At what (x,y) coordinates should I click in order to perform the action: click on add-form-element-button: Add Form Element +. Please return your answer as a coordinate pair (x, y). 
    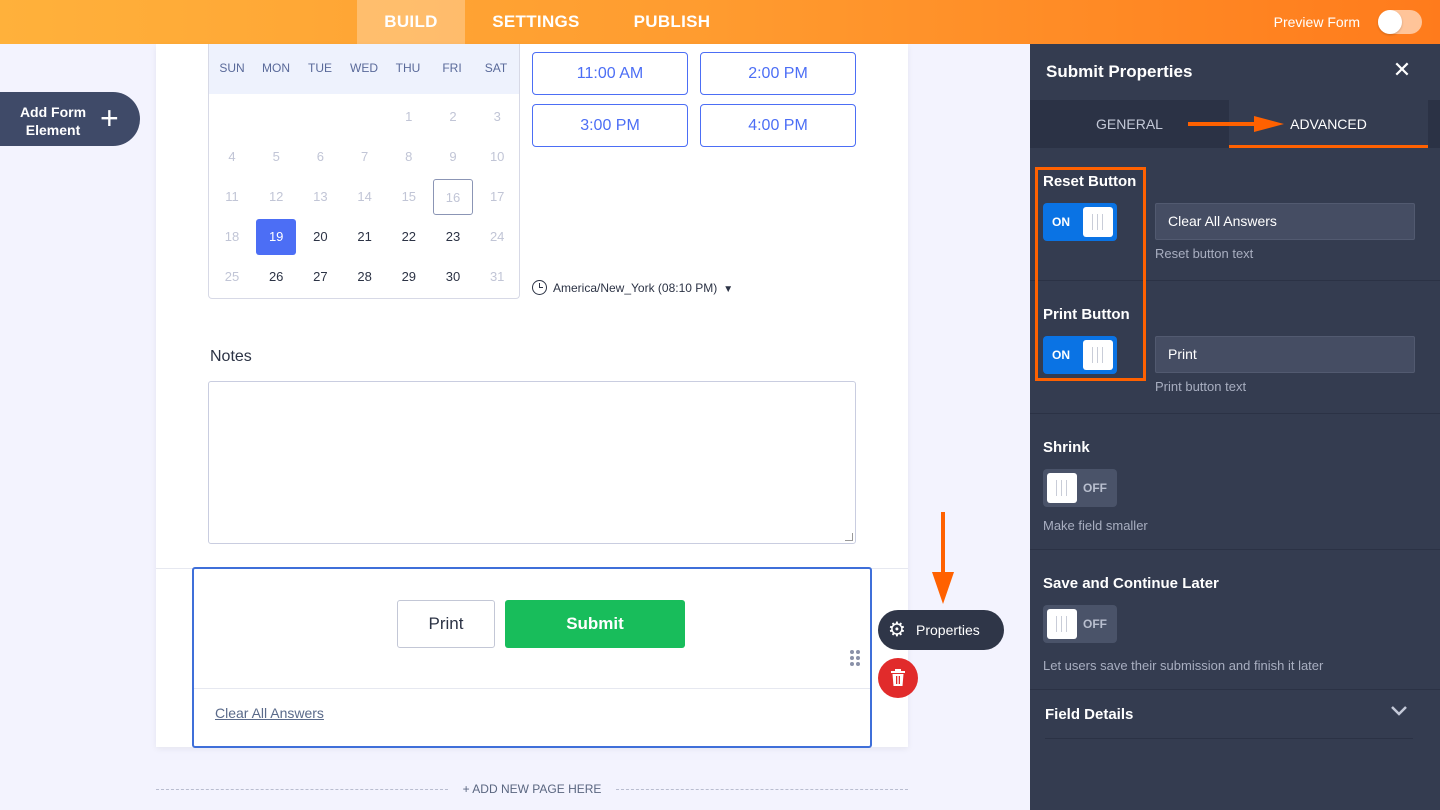
    Looking at the image, I should click on (70, 119).